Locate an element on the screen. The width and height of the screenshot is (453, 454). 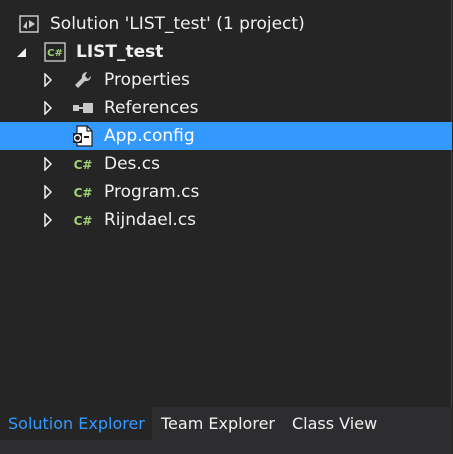
config-file-icon is located at coordinates (83, 136).